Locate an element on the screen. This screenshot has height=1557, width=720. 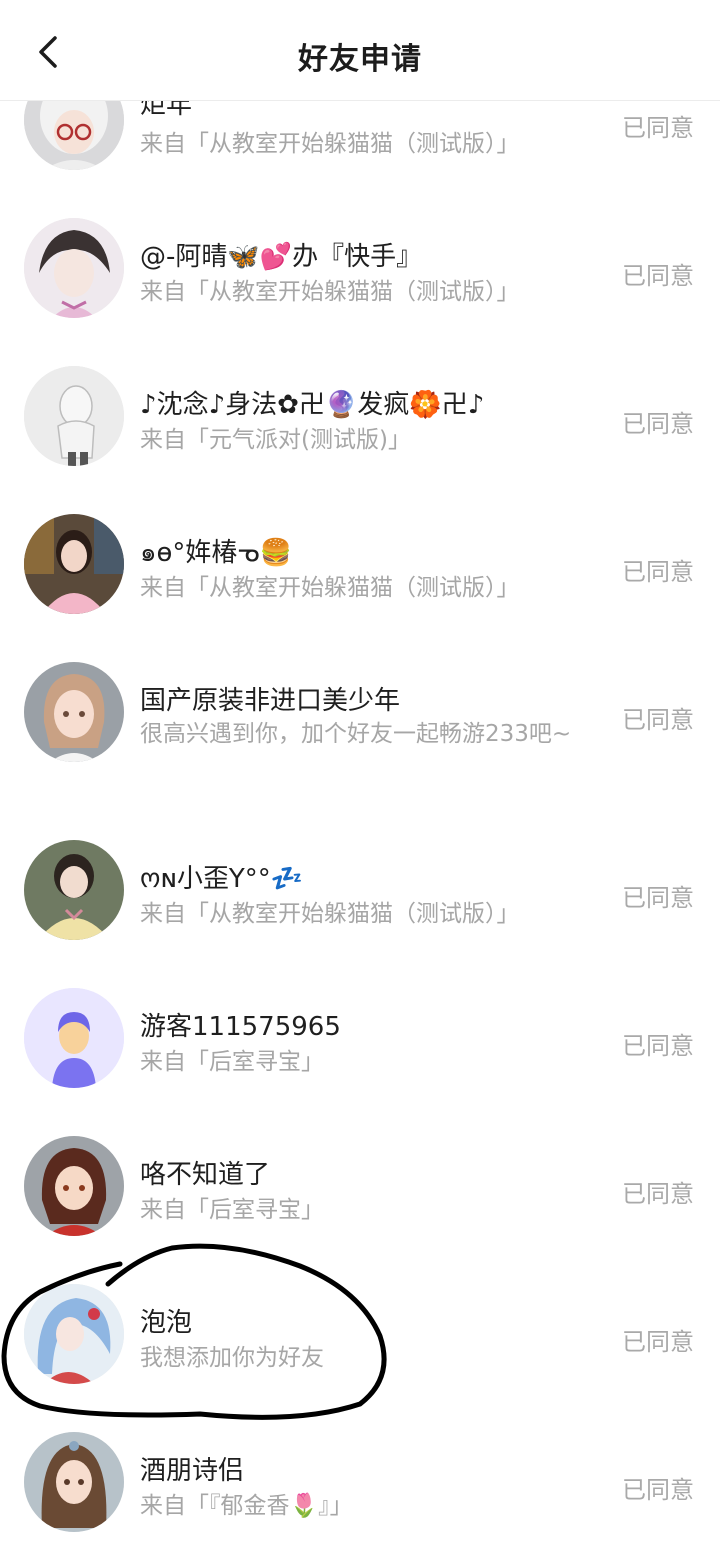
page-title: 好友申请 is located at coordinates (360, 59).